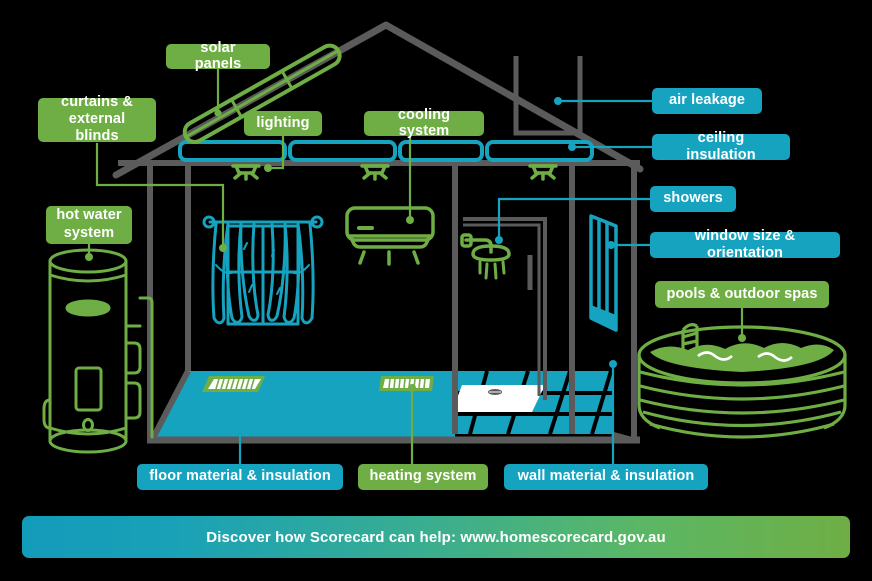 The width and height of the screenshot is (872, 581). Describe the element at coordinates (98, 351) in the screenshot. I see `hot-water-tank-icon` at that location.